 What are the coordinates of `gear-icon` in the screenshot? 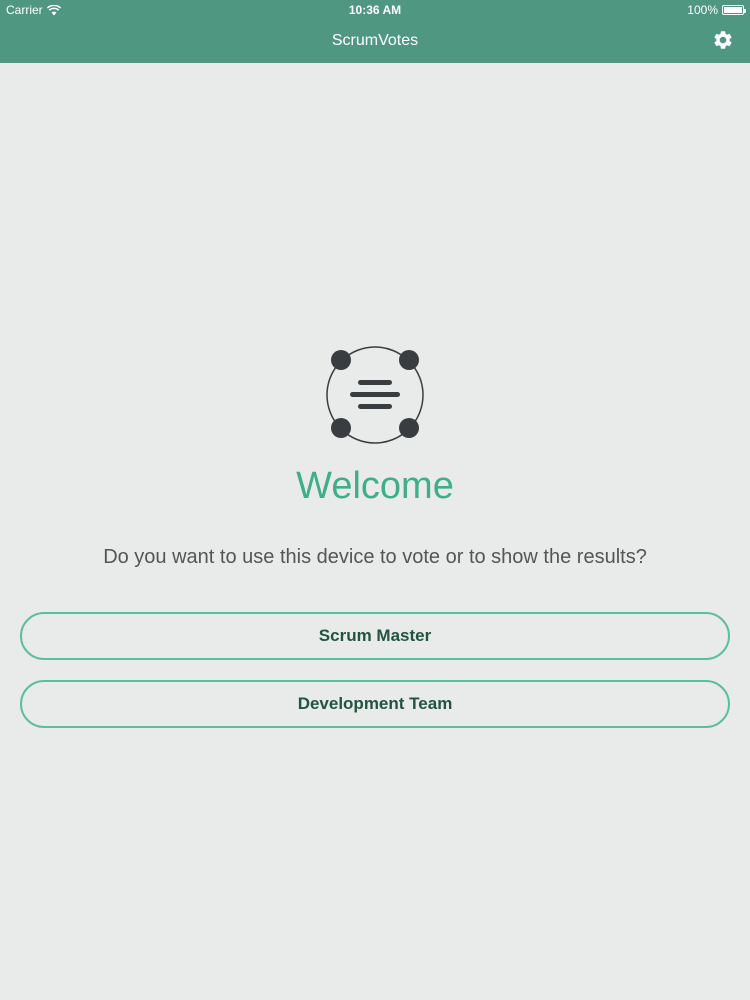 It's located at (723, 40).